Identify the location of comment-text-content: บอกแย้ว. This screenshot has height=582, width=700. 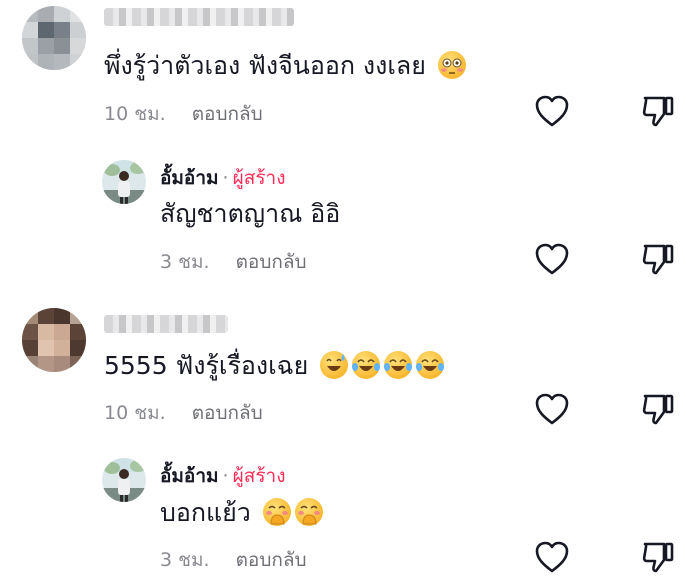
(205, 512).